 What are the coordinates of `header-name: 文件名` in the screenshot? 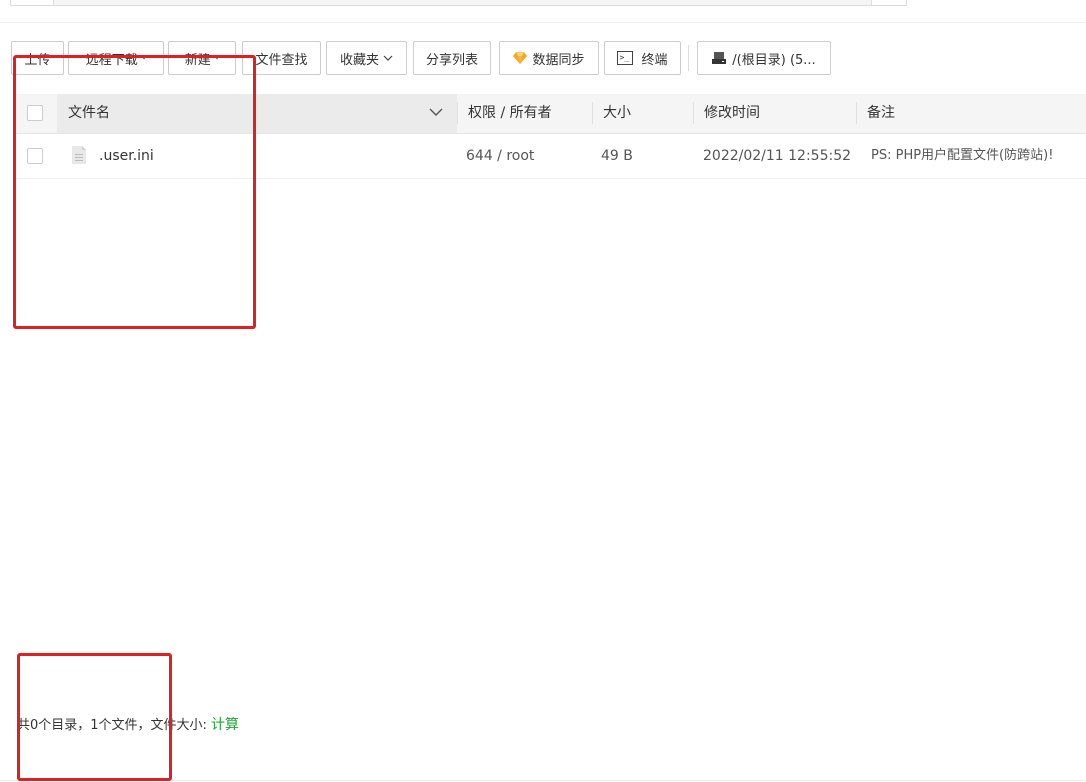 It's located at (89, 113).